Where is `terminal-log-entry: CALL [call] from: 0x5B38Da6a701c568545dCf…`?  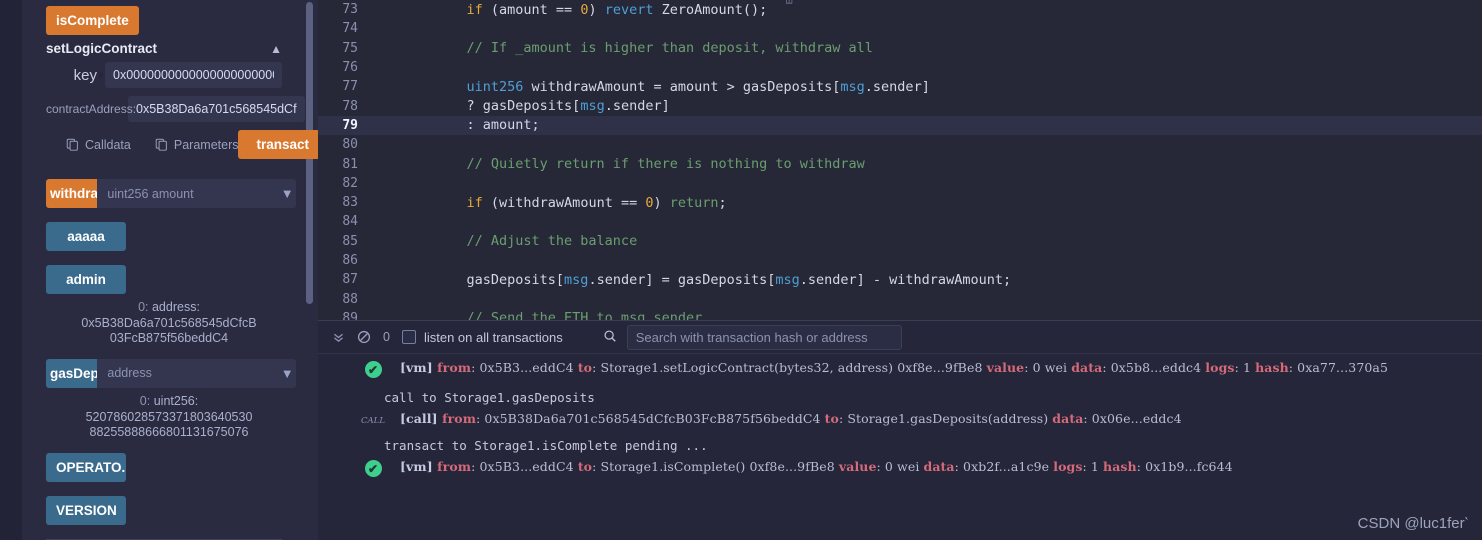
terminal-log-entry: CALL [call] from: 0x5B38Da6a701c568545dCf… is located at coordinates (900, 415).